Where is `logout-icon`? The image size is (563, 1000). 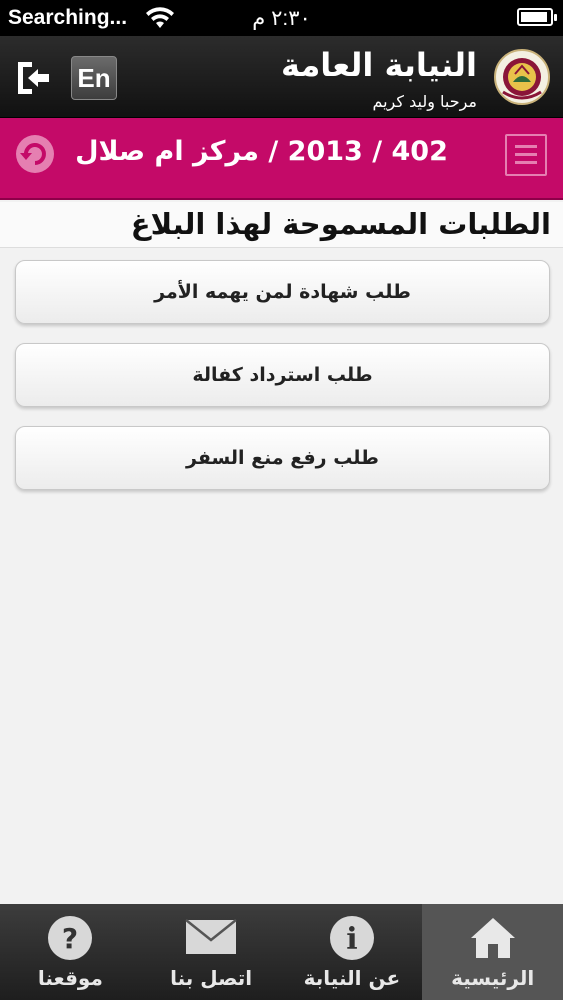
logout-icon is located at coordinates (33, 78).